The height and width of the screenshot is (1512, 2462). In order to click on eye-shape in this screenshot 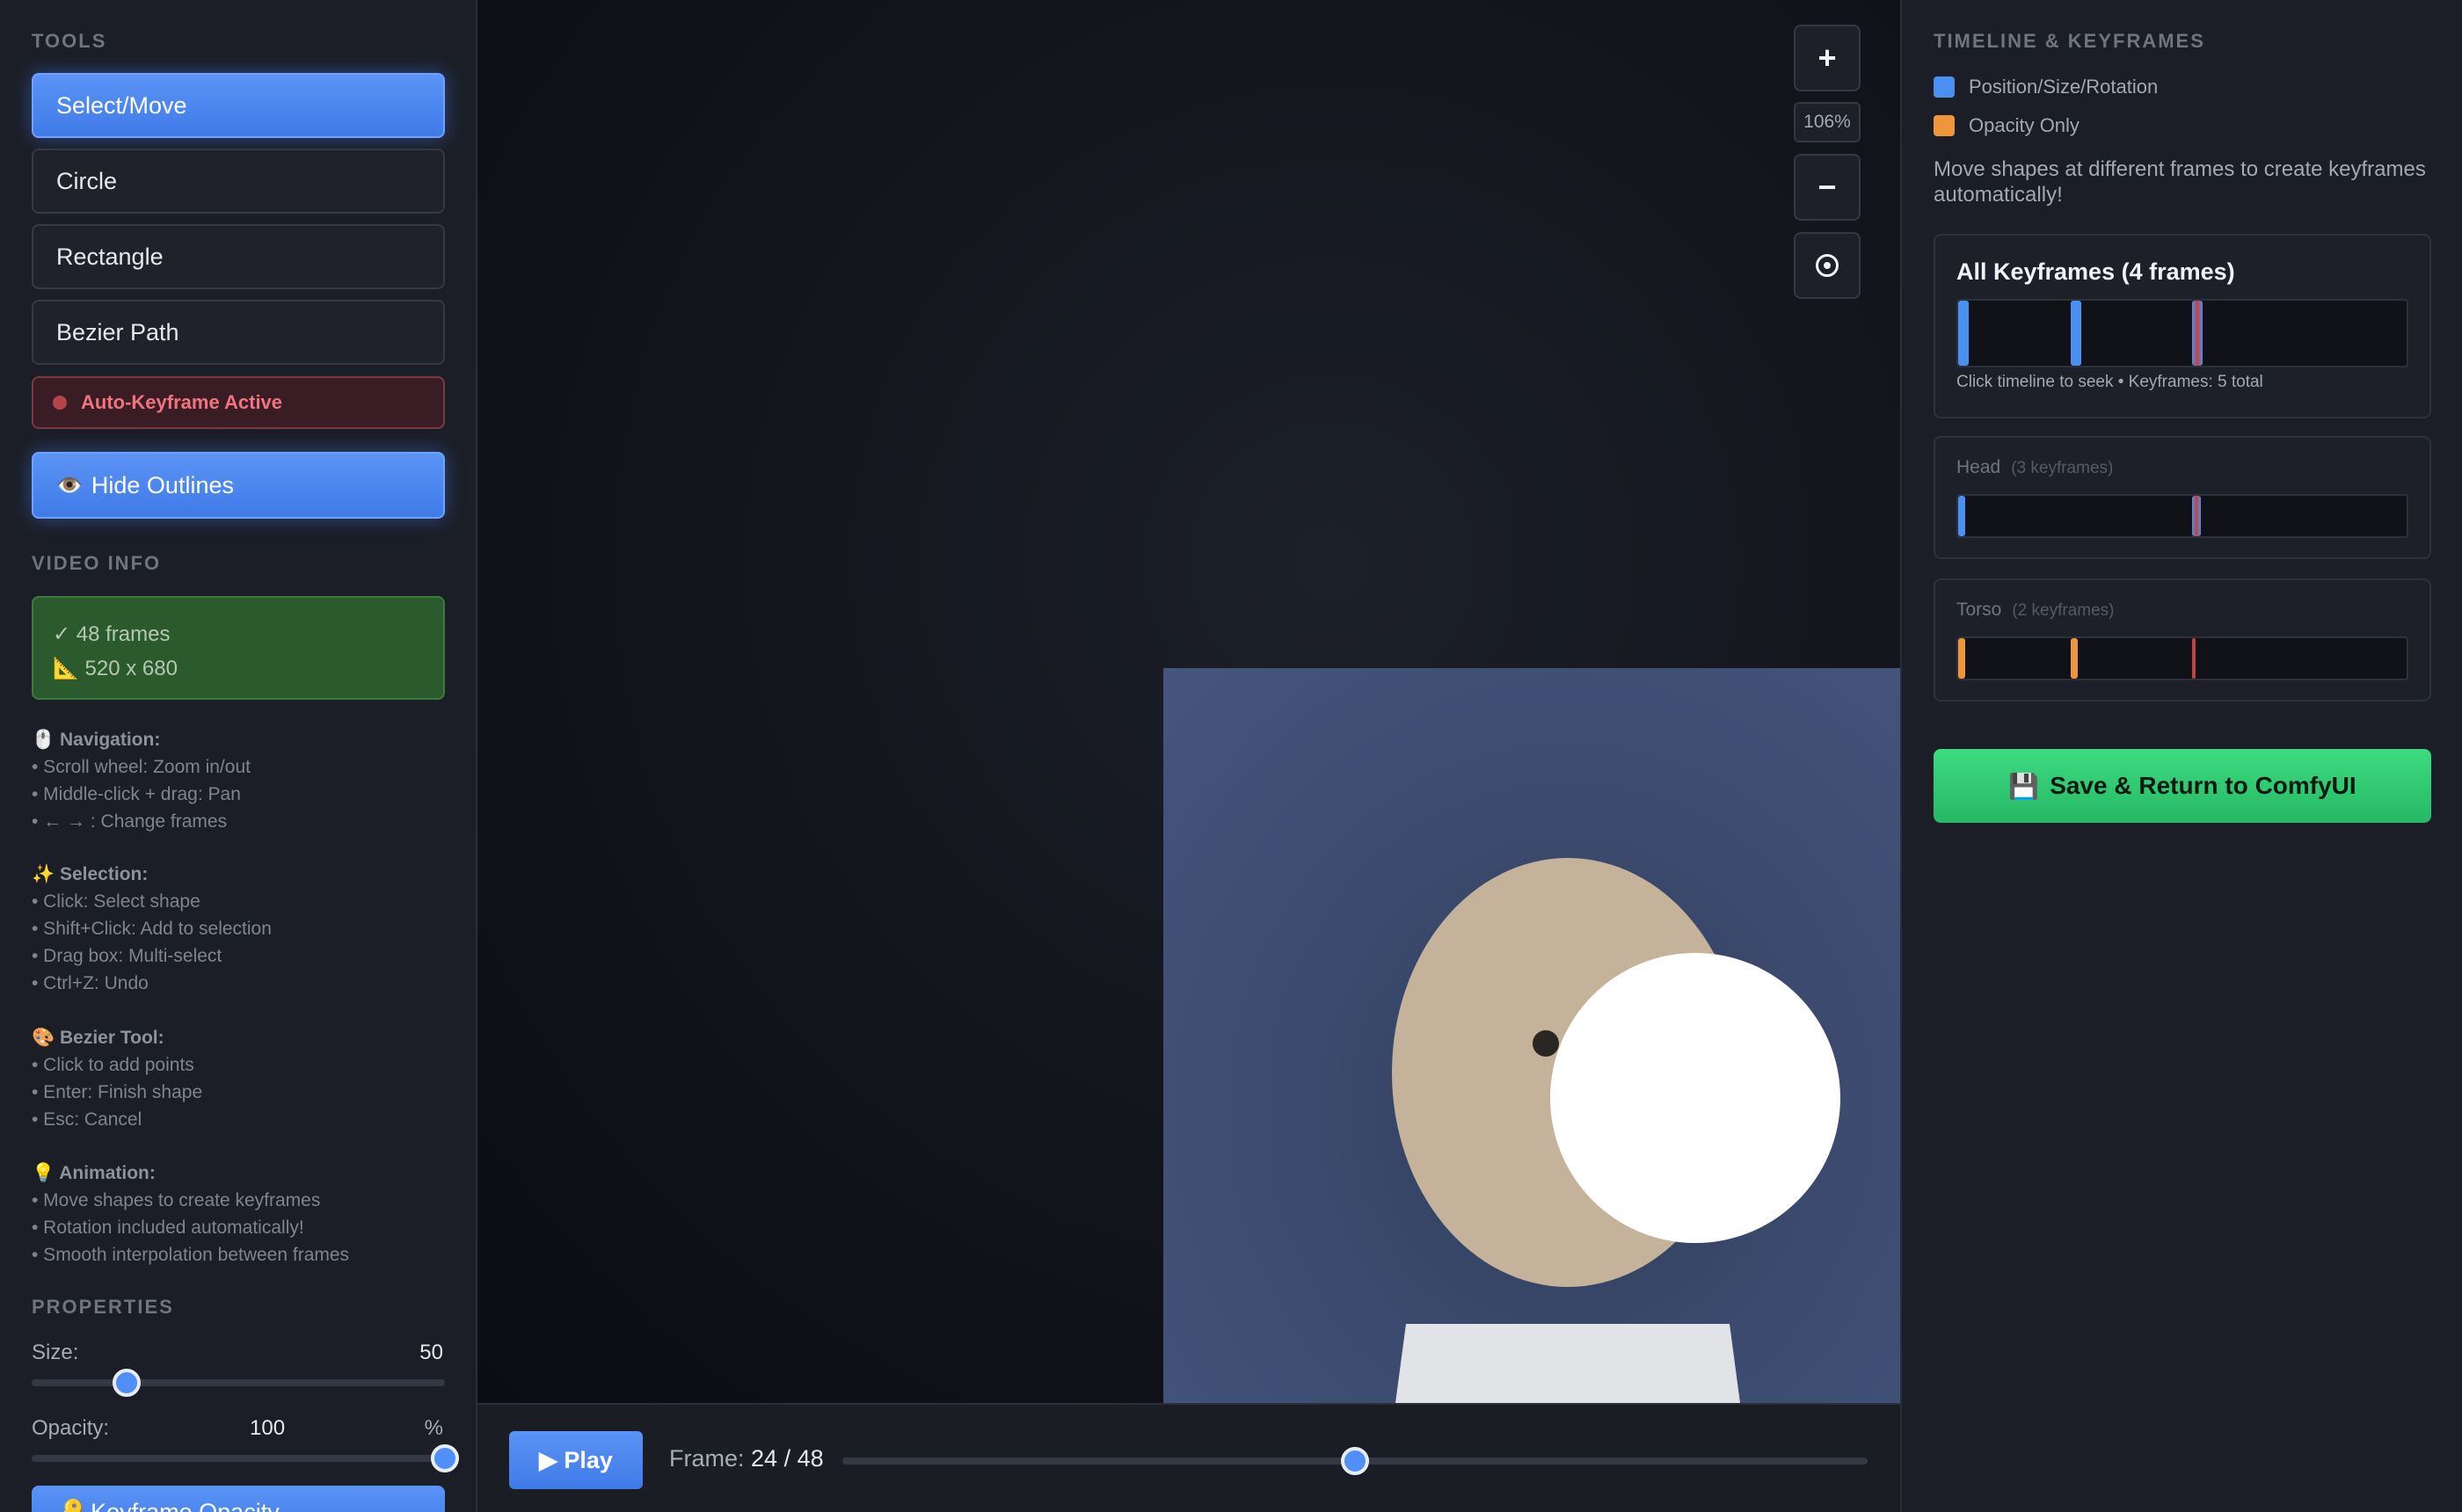, I will do `click(1546, 1044)`.